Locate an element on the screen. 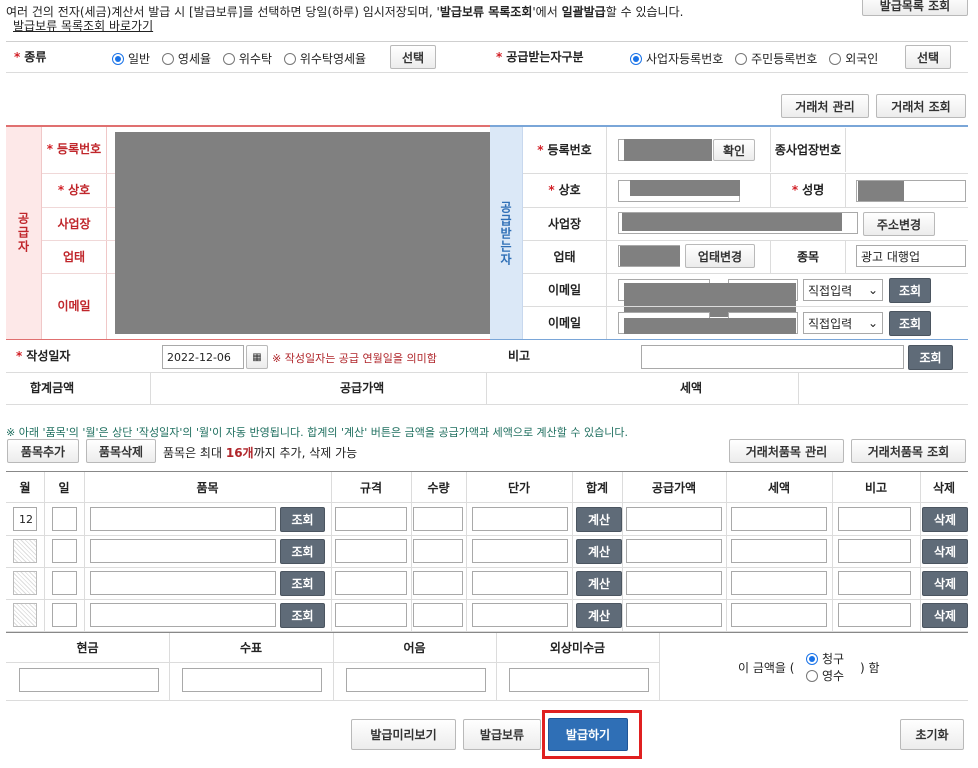  type-option-general: 일반 is located at coordinates (131, 59).